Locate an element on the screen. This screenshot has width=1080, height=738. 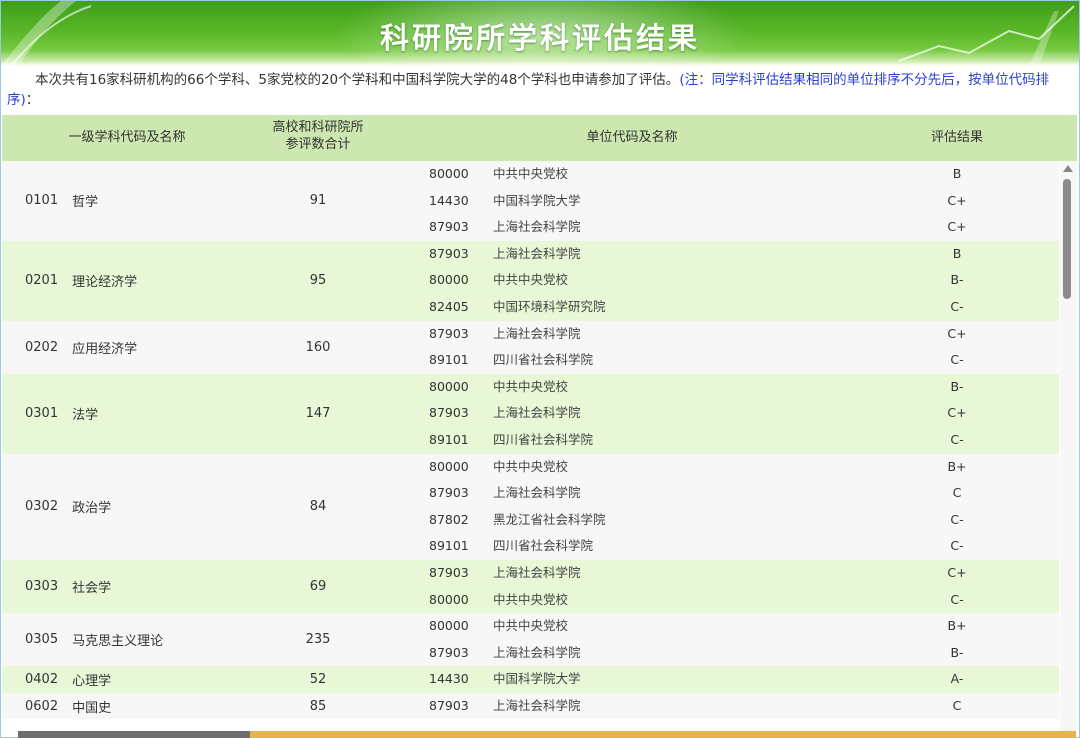
horizontal-scrollbar-thumb is located at coordinates (134, 734).